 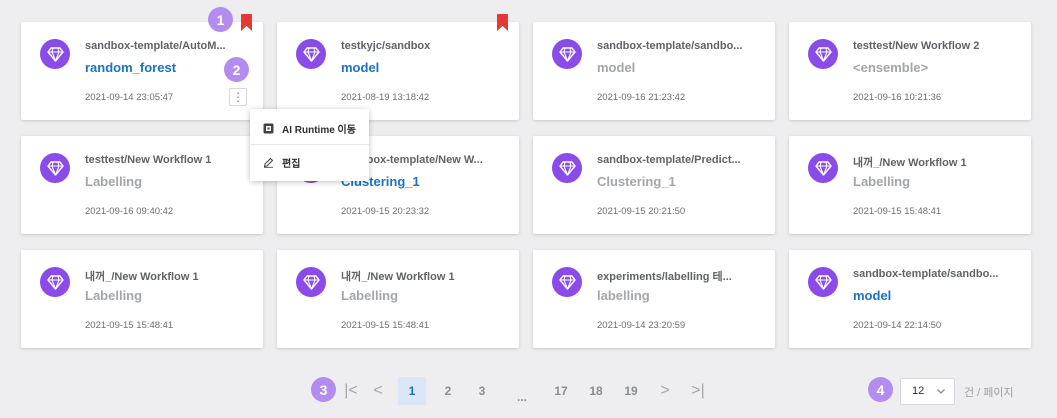 I want to click on menu-item-edit: 편집, so click(x=281, y=162).